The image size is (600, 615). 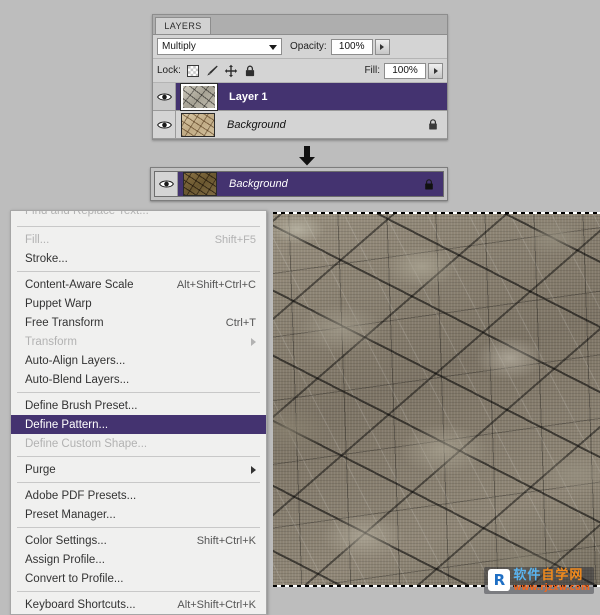 I want to click on menu-item-keyboard-shortcuts: Keyboard Shortcuts... Alt+Shift+Ctrl+K, so click(x=138, y=604).